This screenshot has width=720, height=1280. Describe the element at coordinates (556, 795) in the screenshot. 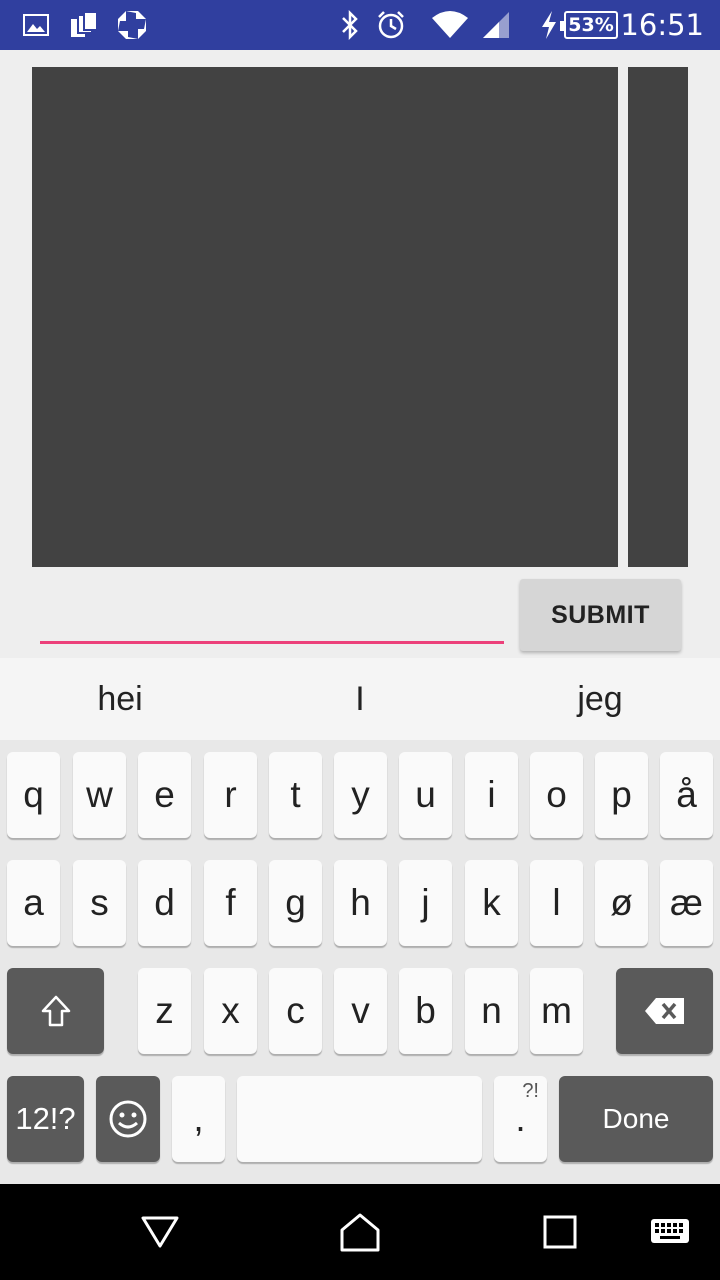

I see `key-o: o` at that location.